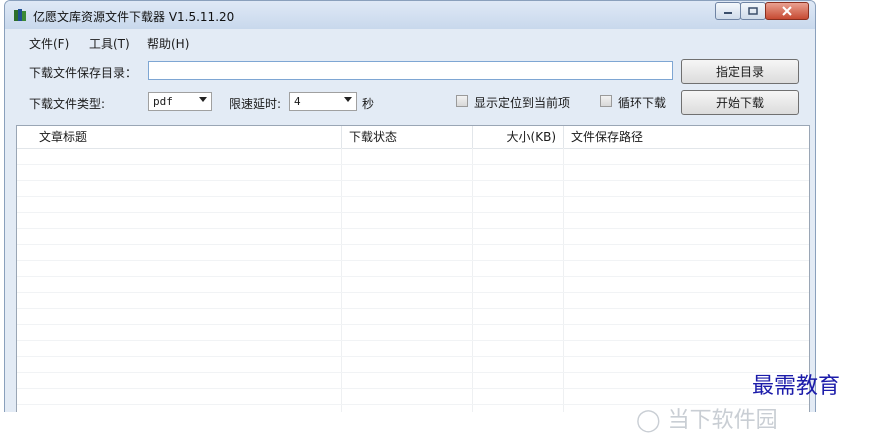  I want to click on window-title: 亿愿文库资源文件下载器 V1.5.11.20, so click(134, 17).